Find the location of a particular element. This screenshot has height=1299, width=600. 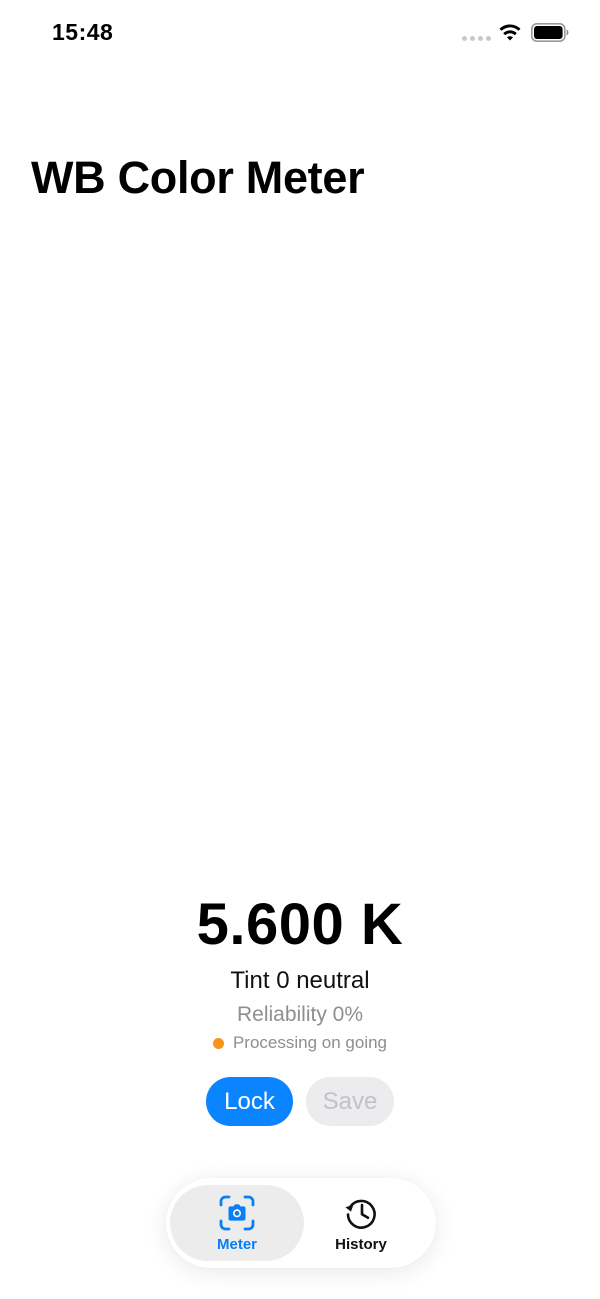

battery-icon is located at coordinates (550, 32).